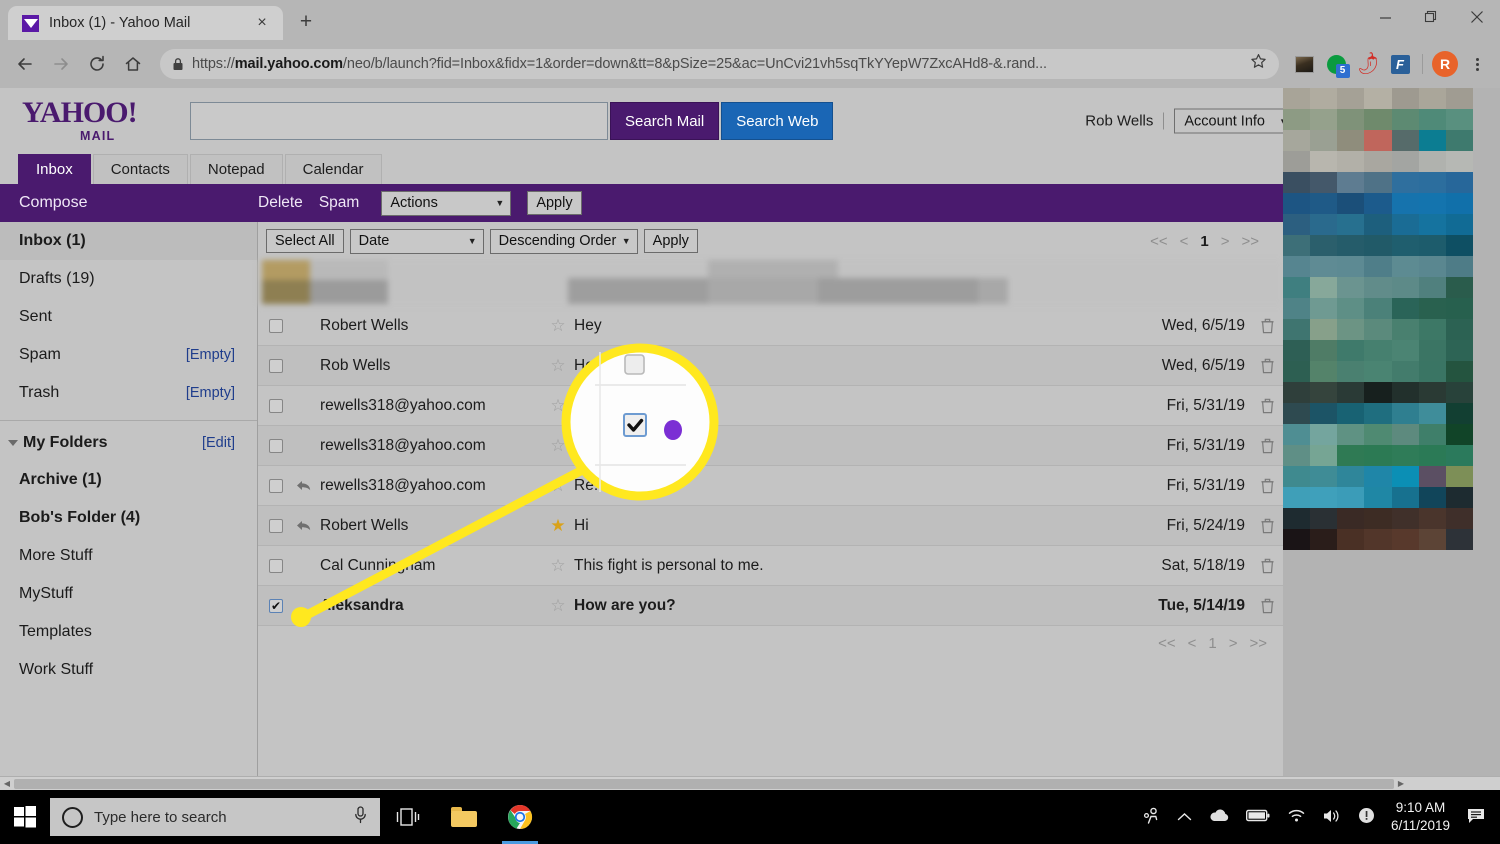 This screenshot has height=844, width=1500. Describe the element at coordinates (1431, 17) in the screenshot. I see `maximize-restore-icon` at that location.